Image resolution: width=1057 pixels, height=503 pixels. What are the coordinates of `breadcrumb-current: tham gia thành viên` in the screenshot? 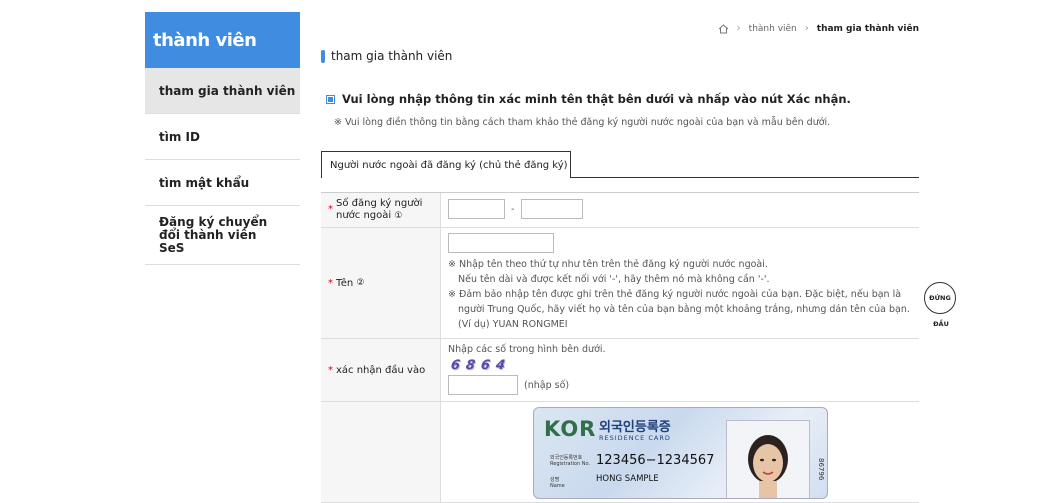 It's located at (867, 28).